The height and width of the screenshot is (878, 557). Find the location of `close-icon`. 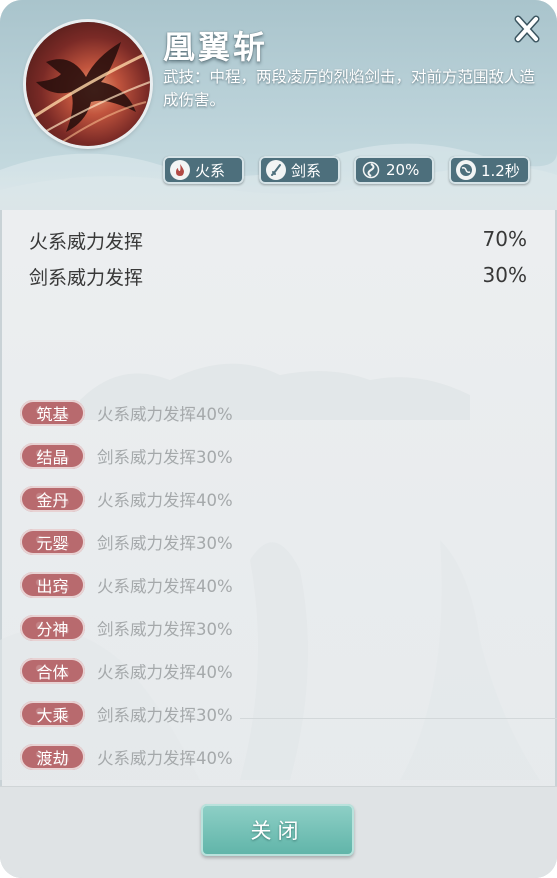

close-icon is located at coordinates (527, 29).